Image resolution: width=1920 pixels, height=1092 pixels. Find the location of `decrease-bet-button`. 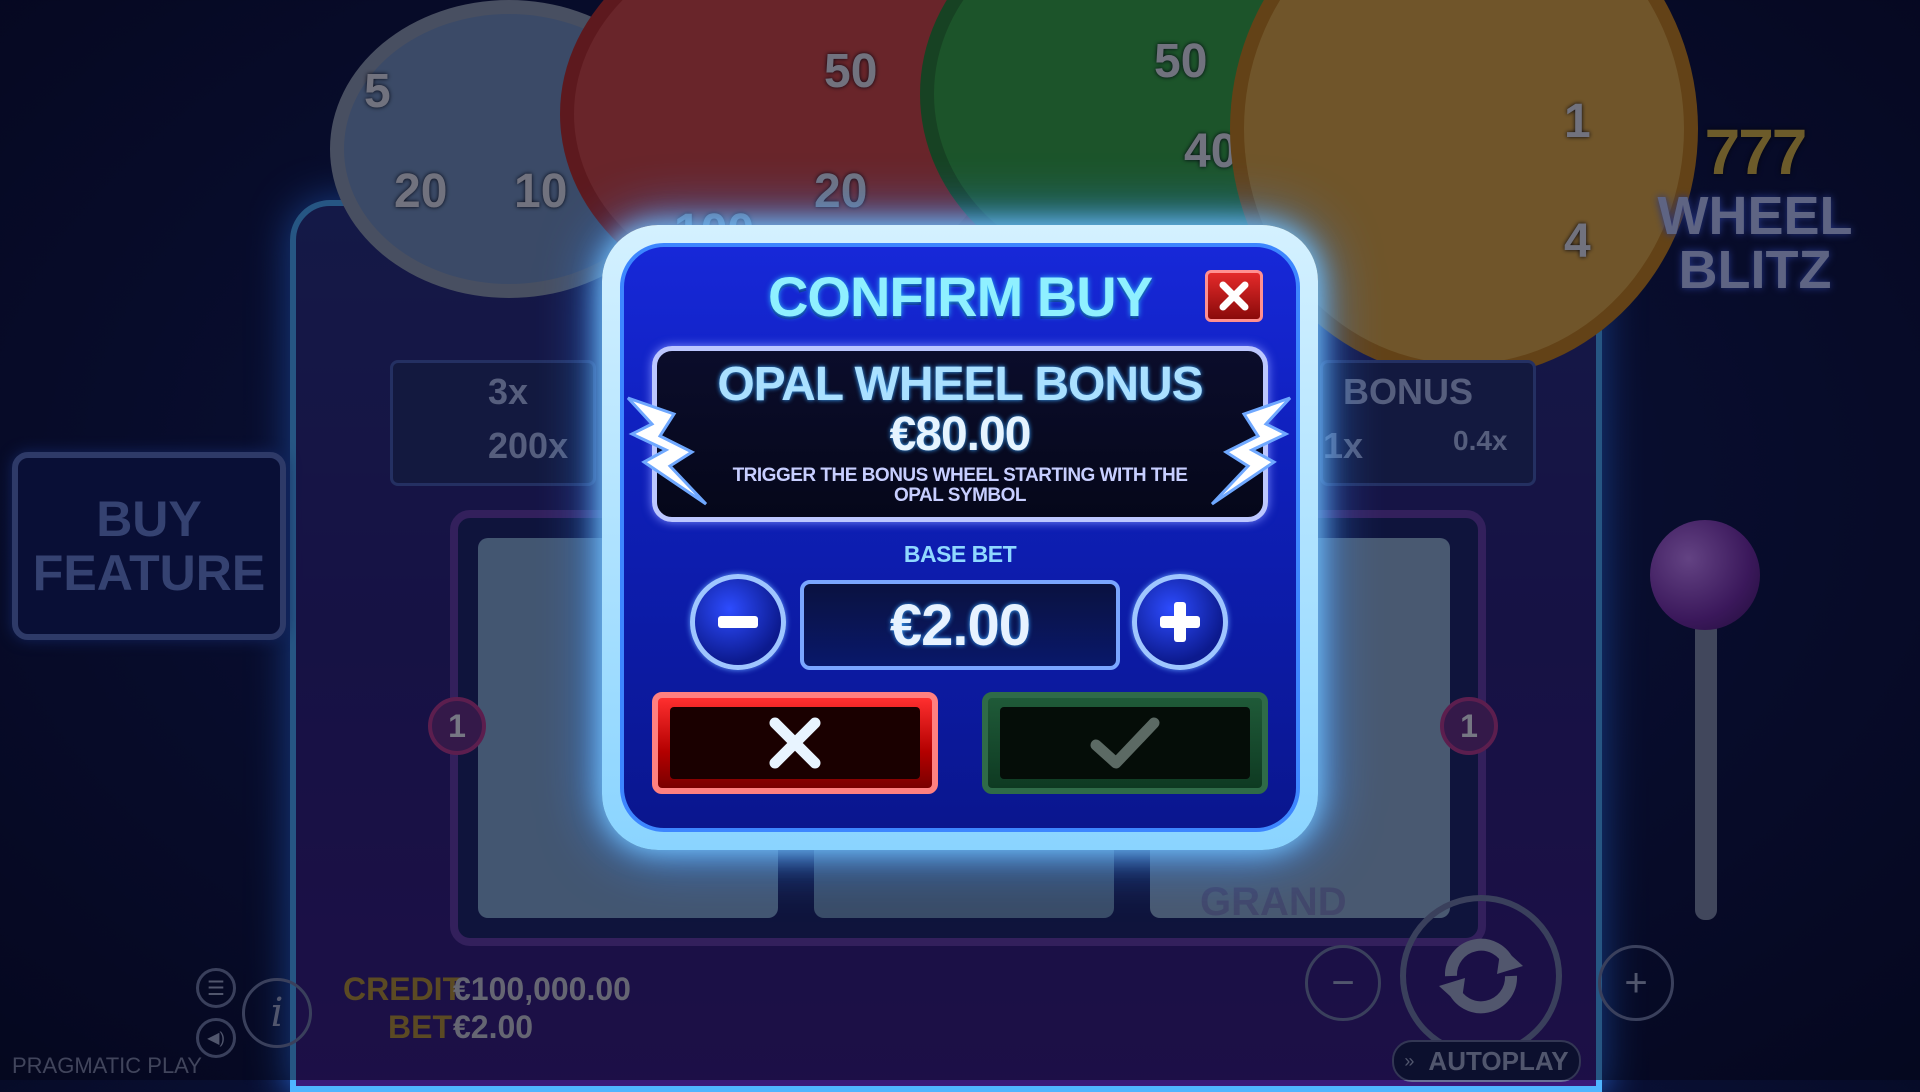

decrease-bet-button is located at coordinates (738, 622).